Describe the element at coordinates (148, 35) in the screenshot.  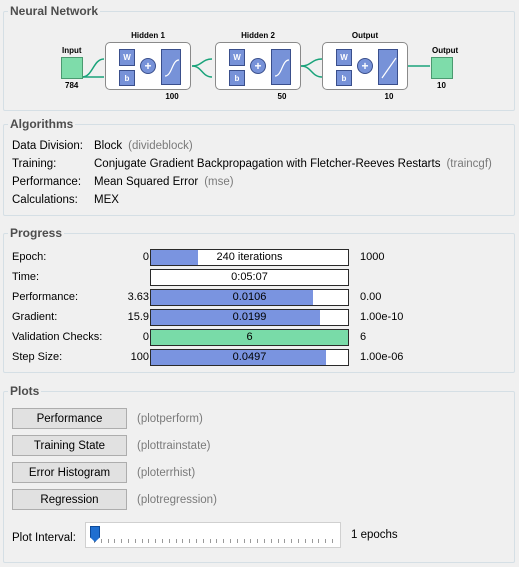
I see `layer-title: Hidden 1` at that location.